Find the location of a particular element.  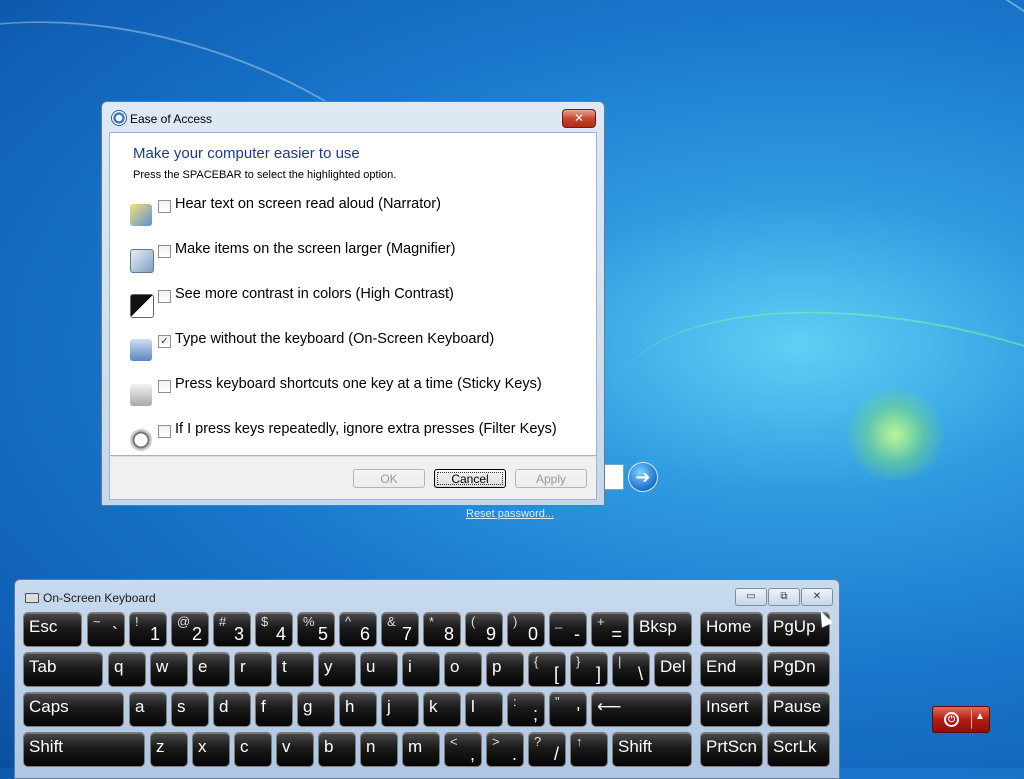

key-pgdn: PgDn is located at coordinates (798, 669).